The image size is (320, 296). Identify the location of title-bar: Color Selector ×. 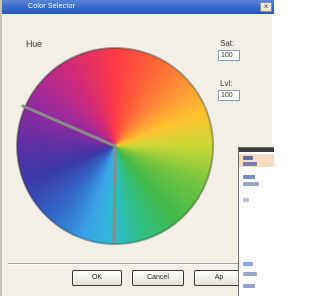
(138, 7).